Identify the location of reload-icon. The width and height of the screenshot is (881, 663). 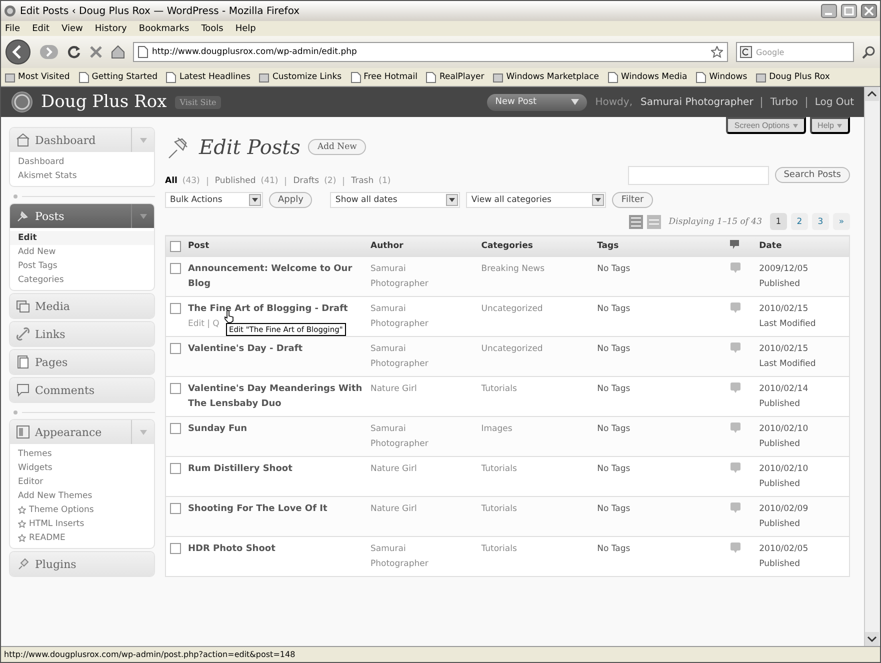
(74, 52).